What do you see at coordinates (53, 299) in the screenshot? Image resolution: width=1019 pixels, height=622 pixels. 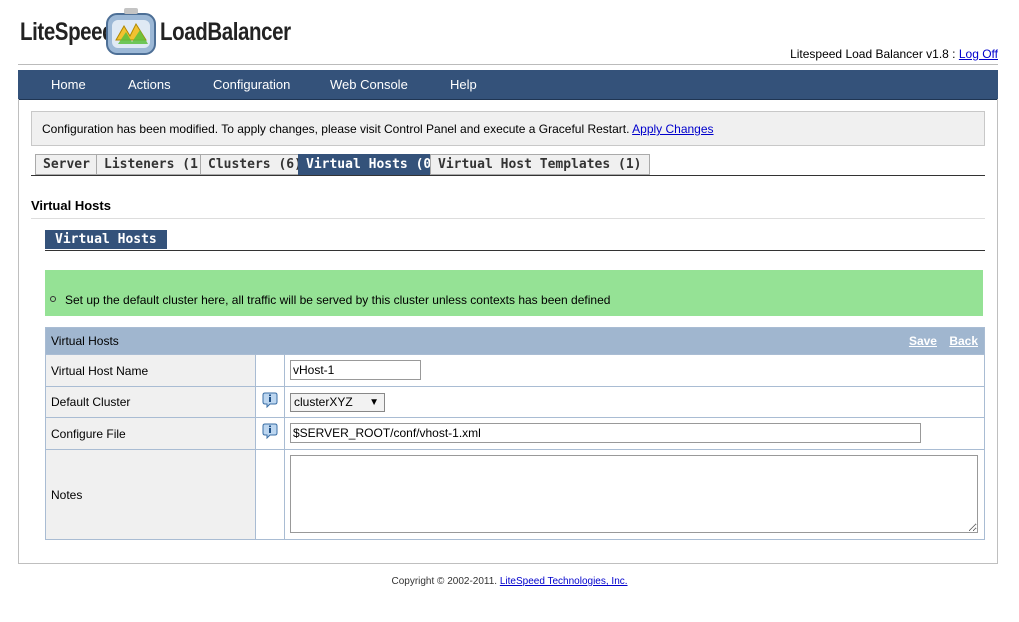 I see `bullet-icon` at bounding box center [53, 299].